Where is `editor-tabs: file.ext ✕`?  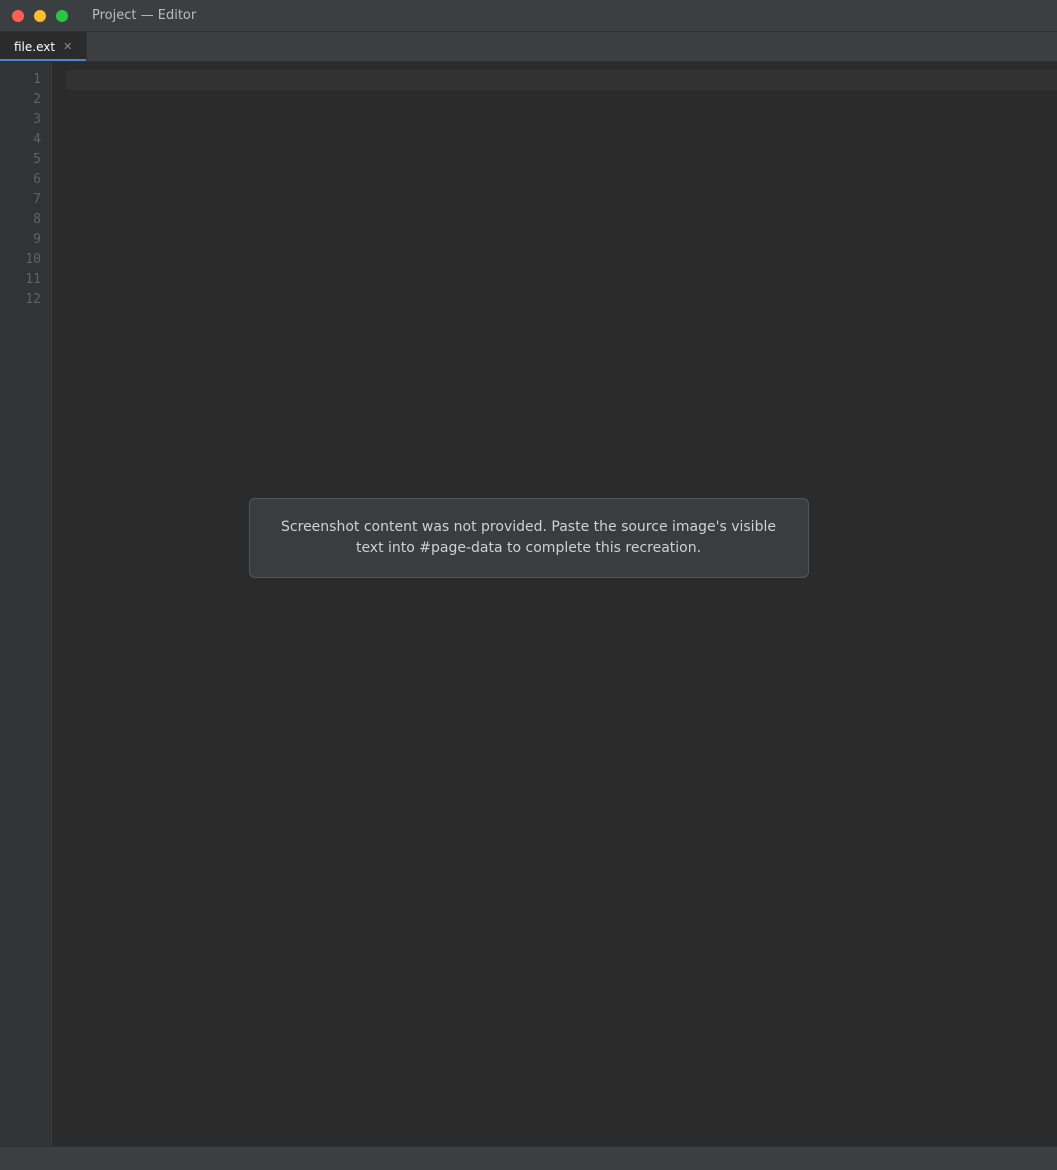
editor-tabs: file.ext ✕ is located at coordinates (528, 47).